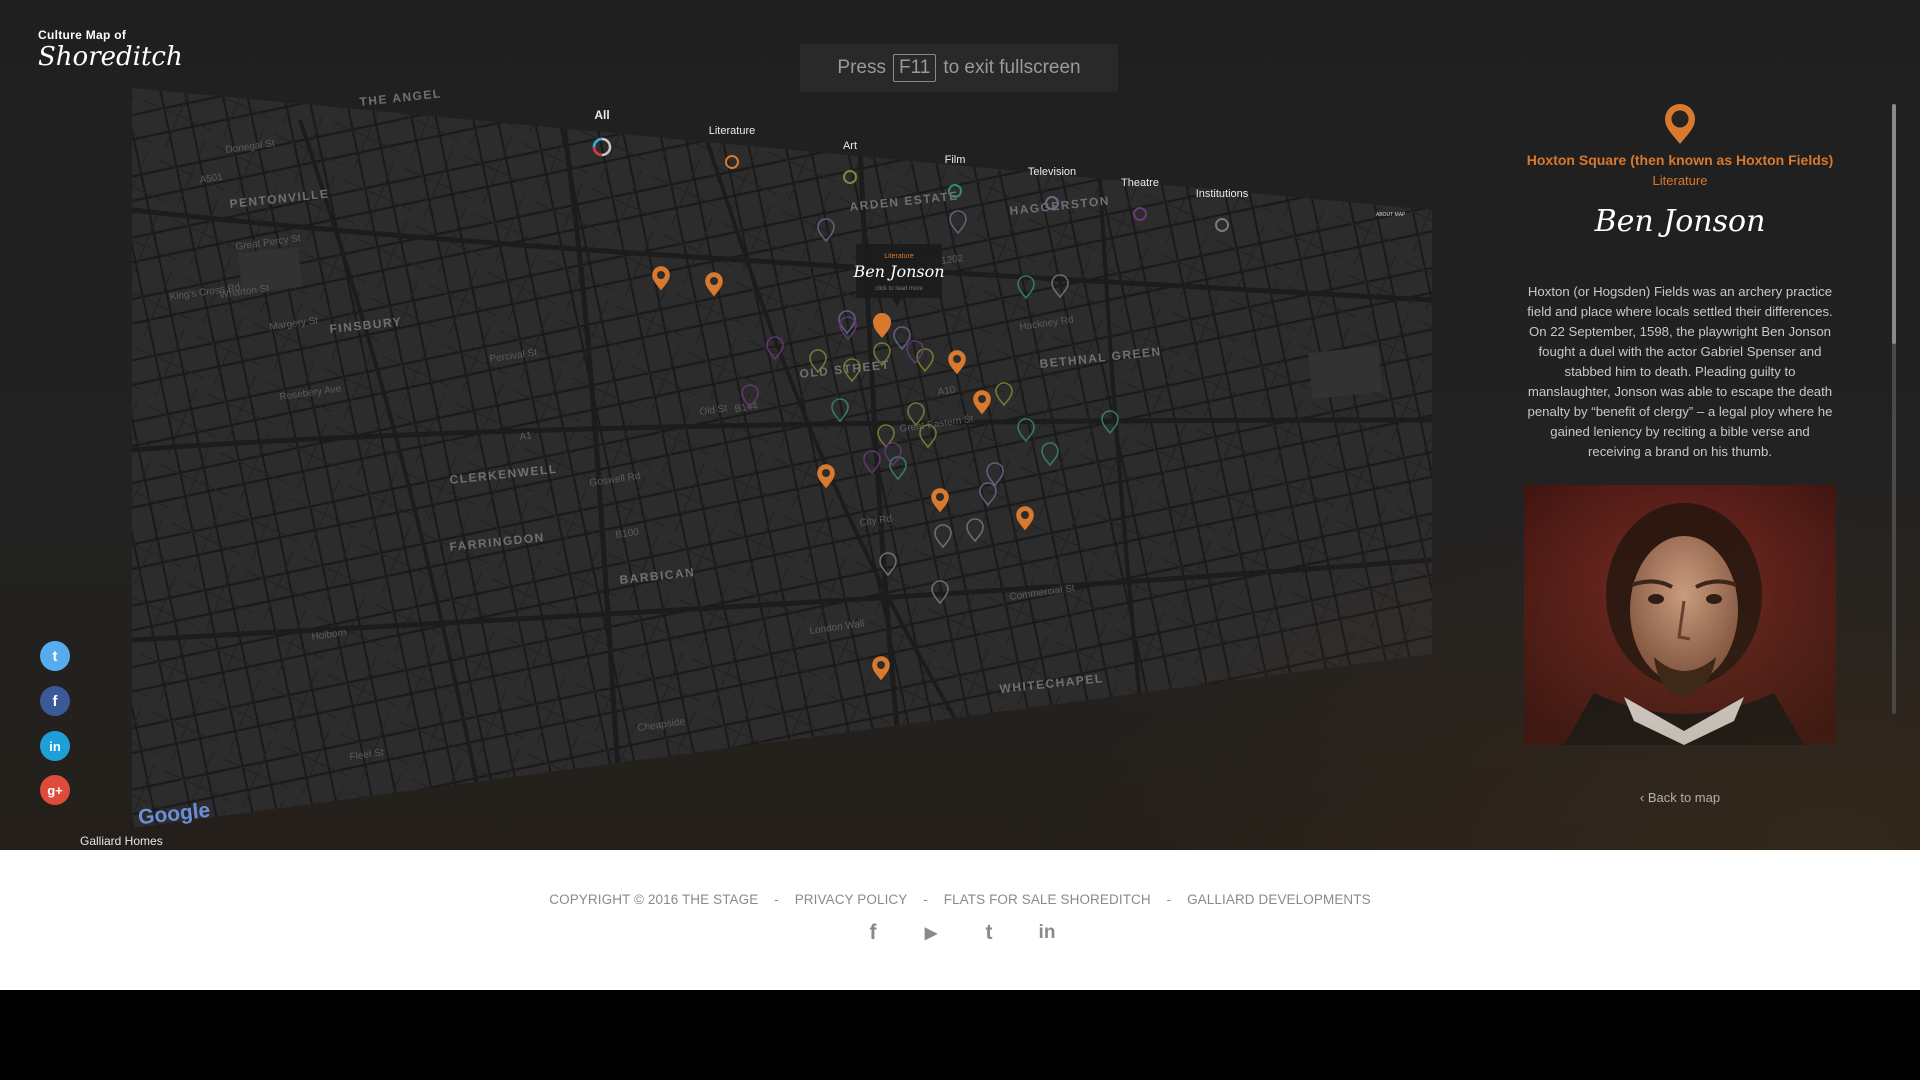 The image size is (1920, 1080). I want to click on panel-scrollbar, so click(1894, 409).